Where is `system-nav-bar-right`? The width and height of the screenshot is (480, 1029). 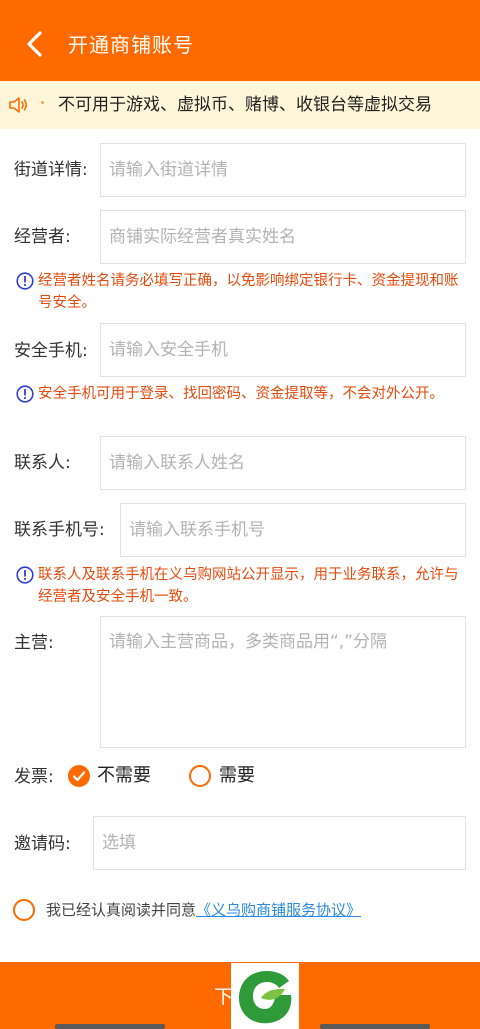 system-nav-bar-right is located at coordinates (375, 1026).